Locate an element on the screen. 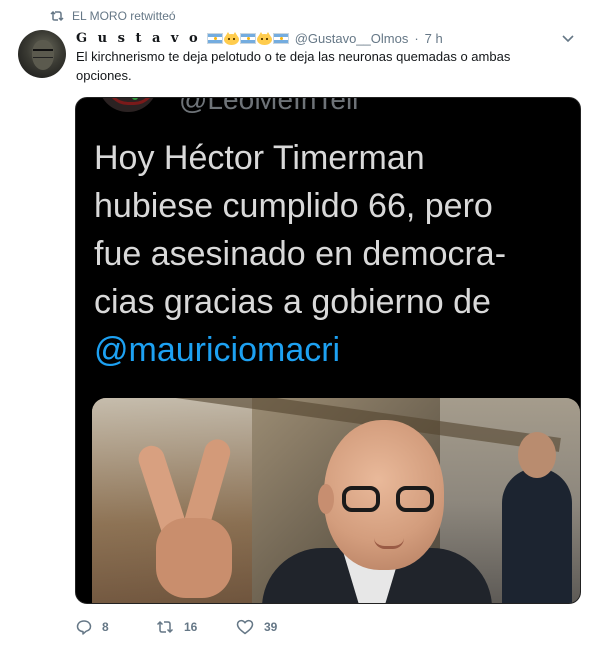 The image size is (592, 645). more-options-button is located at coordinates (568, 39).